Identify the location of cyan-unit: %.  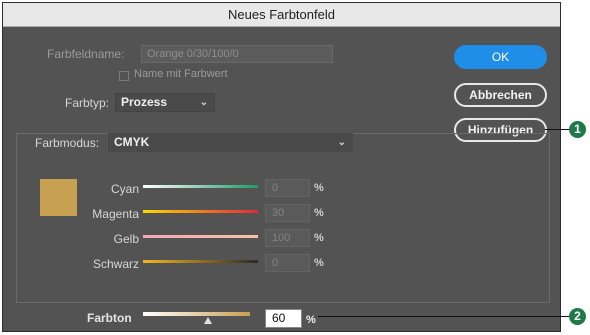
(319, 188).